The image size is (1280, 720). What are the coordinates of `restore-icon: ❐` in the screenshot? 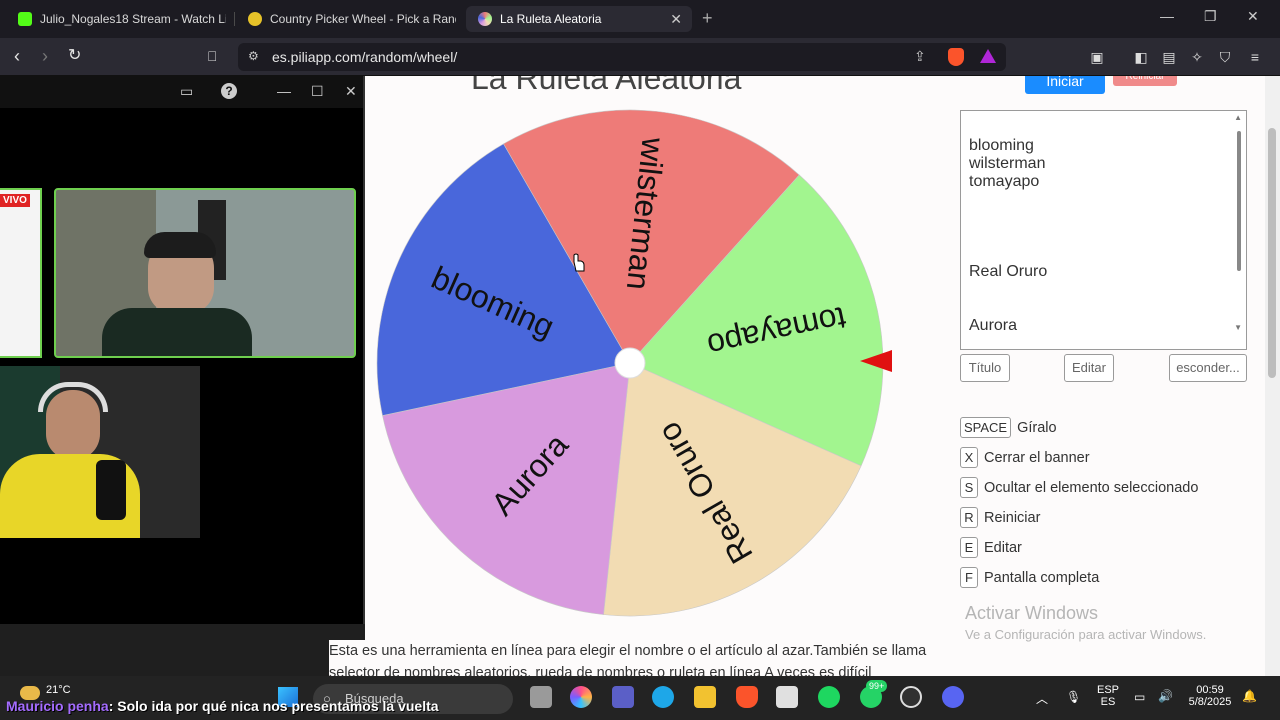 It's located at (1210, 16).